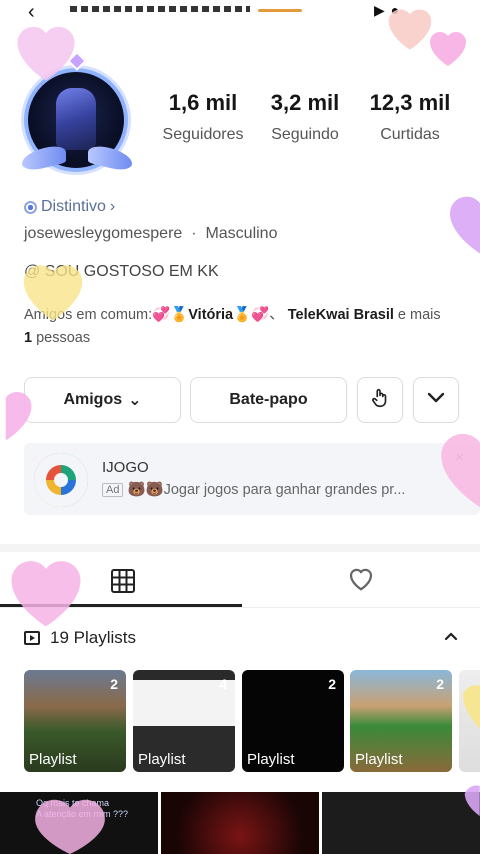 The image size is (480, 854). I want to click on avatar, so click(77, 114).